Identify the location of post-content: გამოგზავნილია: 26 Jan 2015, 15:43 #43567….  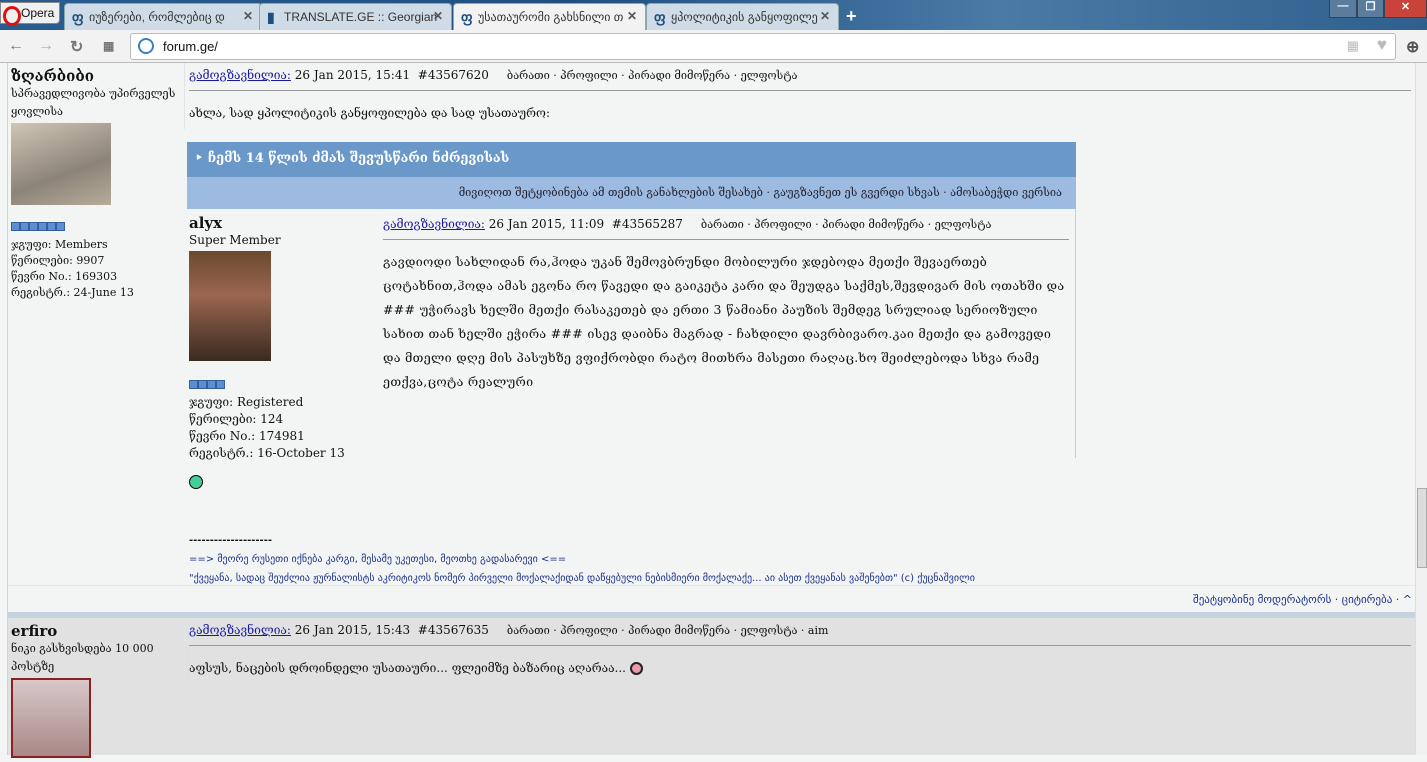
(799, 651).